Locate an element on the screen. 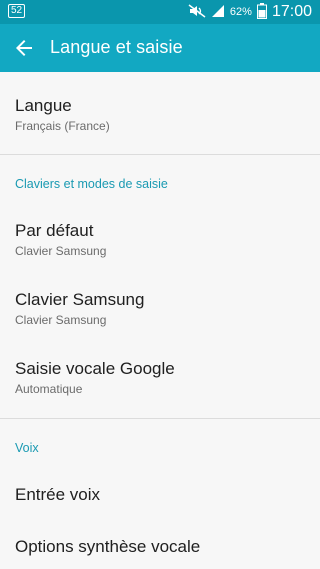 The image size is (320, 569). status-icons: 62% 17:00 is located at coordinates (250, 12).